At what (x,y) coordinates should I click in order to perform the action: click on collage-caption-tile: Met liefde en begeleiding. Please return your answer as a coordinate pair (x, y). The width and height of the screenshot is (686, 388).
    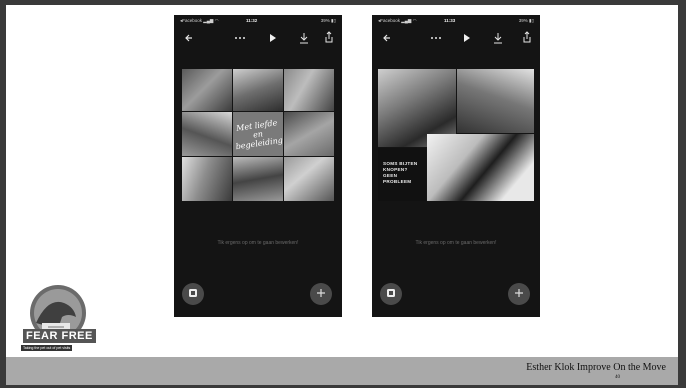
    Looking at the image, I should click on (258, 134).